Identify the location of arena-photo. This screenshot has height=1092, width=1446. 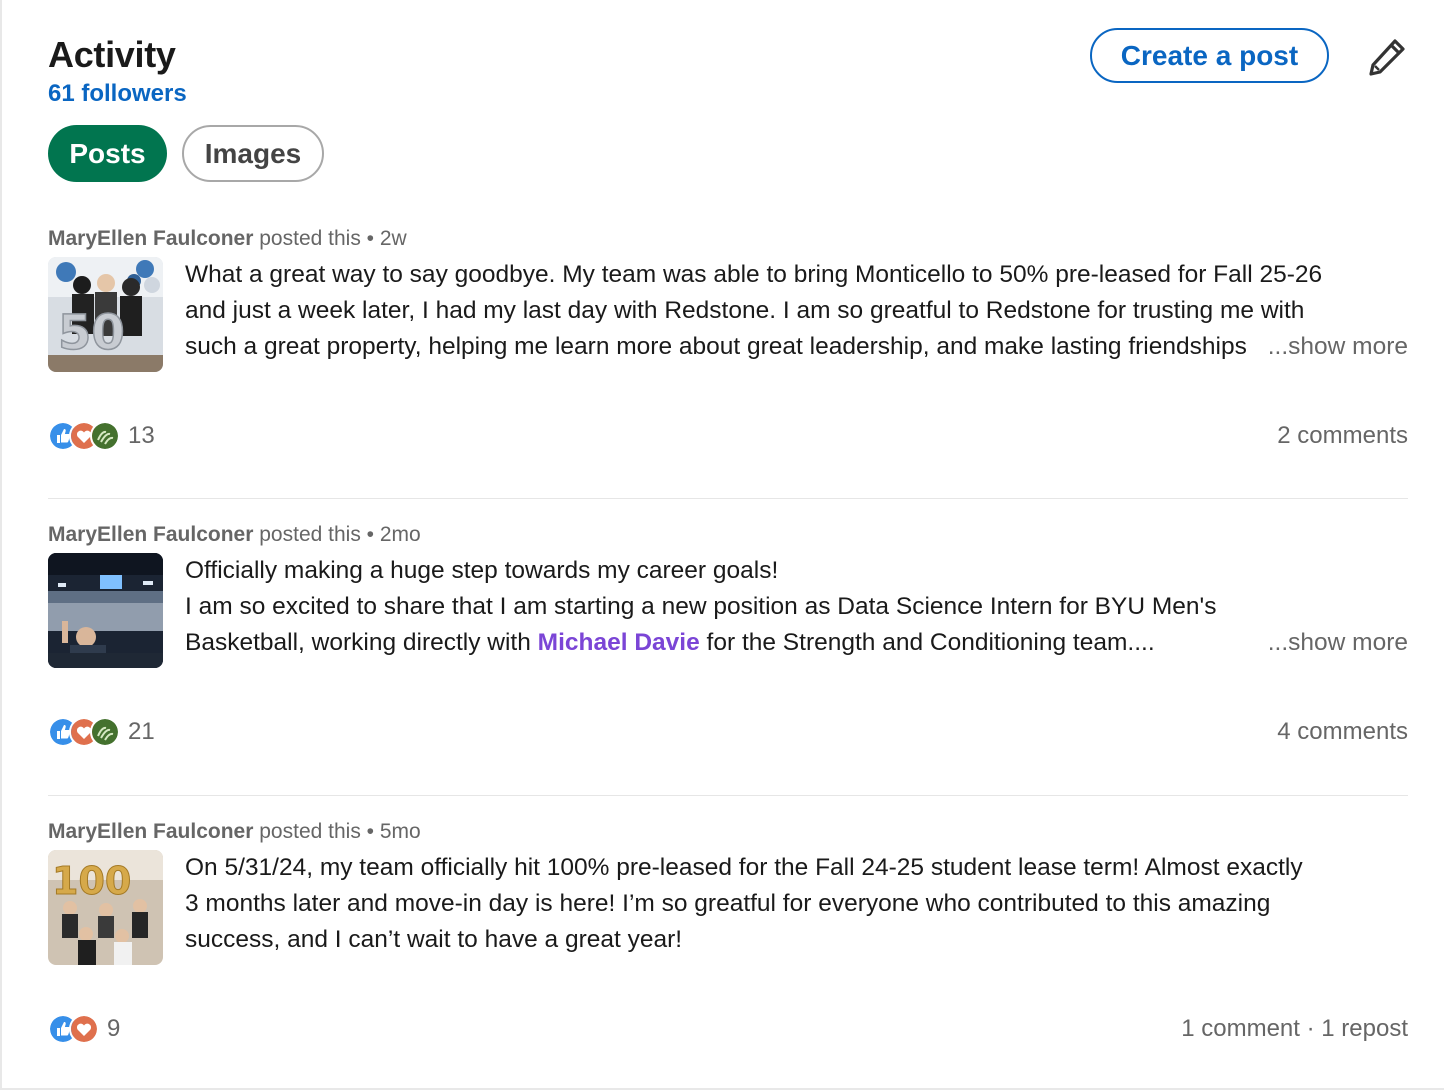
(105, 610).